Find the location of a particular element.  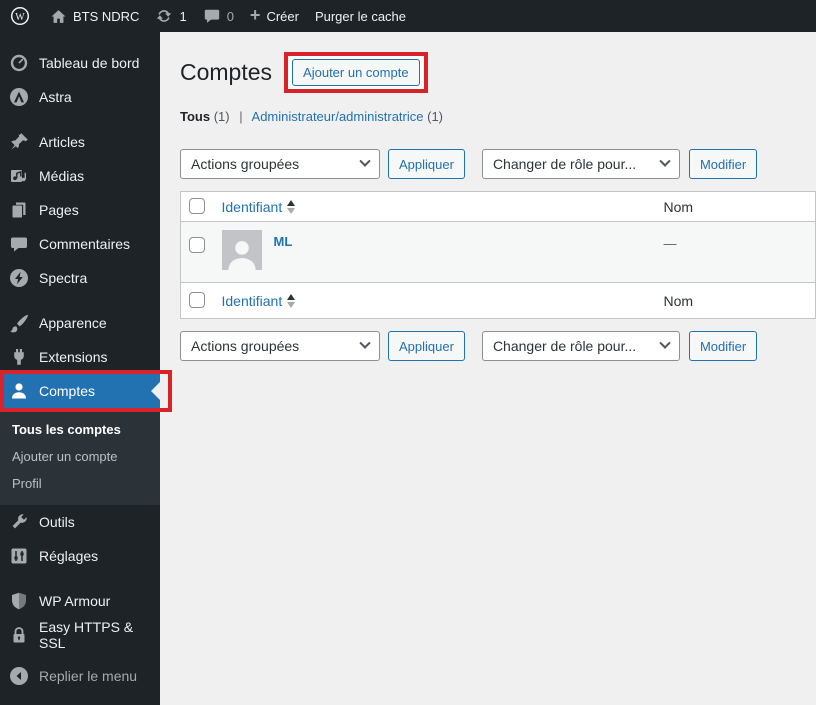

sidebar-item-label: Spectra is located at coordinates (63, 278).